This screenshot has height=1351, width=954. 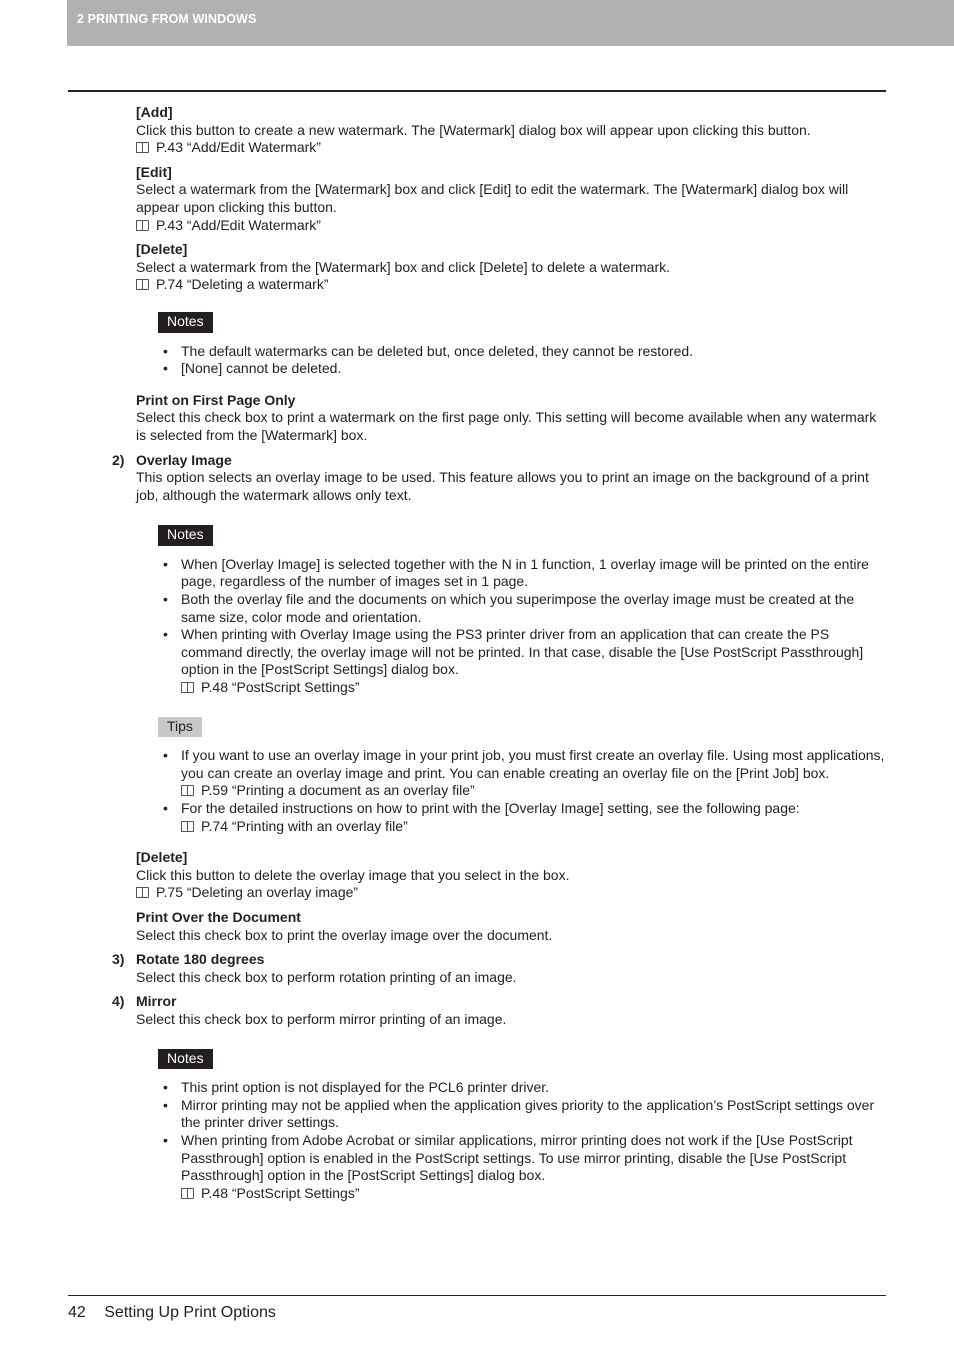 I want to click on edit-title: [Edit], so click(x=154, y=171).